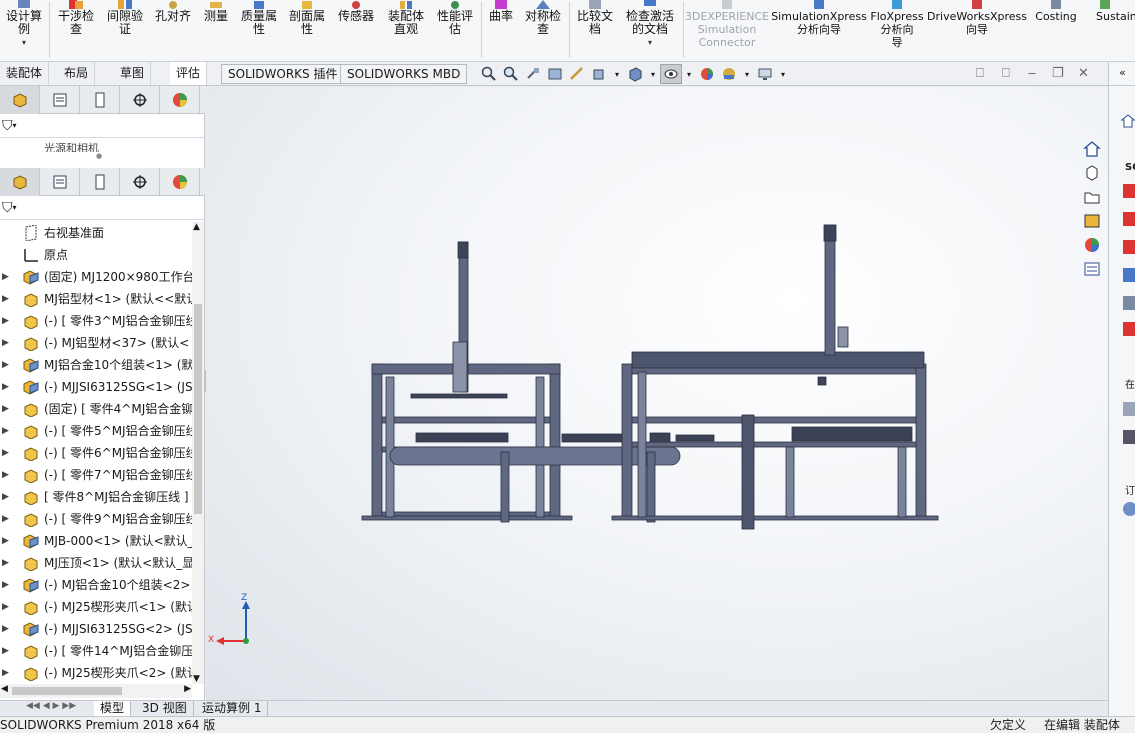 The image size is (1135, 733). I want to click on curvature-button: 曲率, so click(501, 30).